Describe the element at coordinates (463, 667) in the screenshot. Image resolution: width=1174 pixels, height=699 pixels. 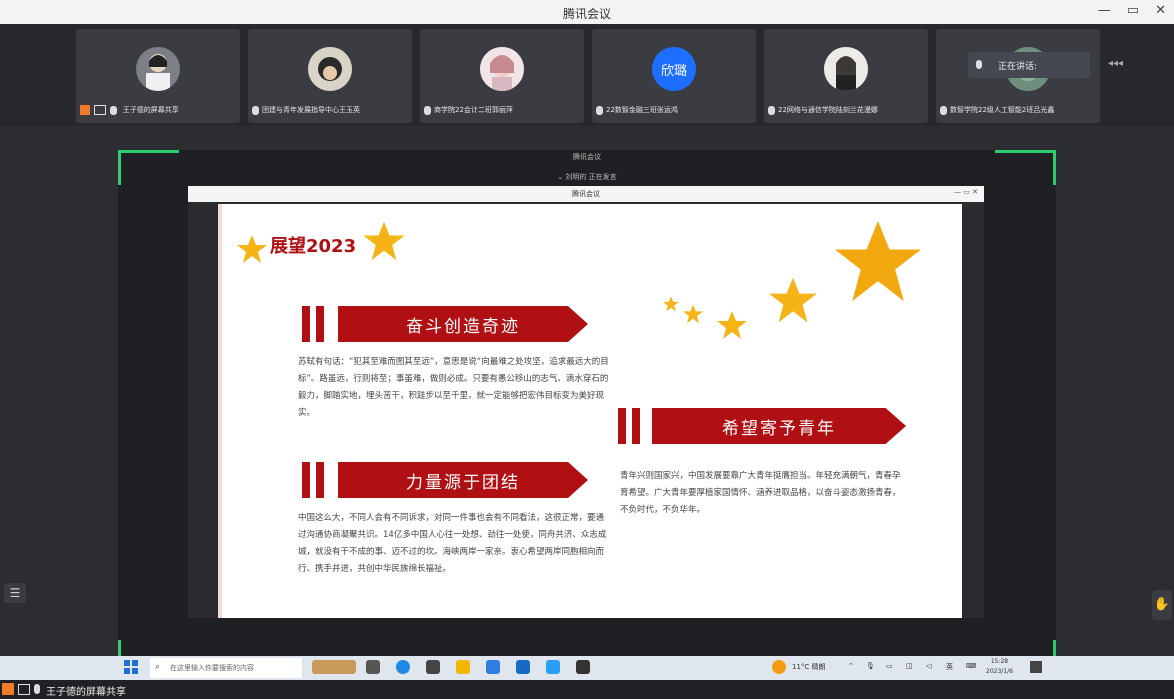
I see `file-explorer-icon` at that location.